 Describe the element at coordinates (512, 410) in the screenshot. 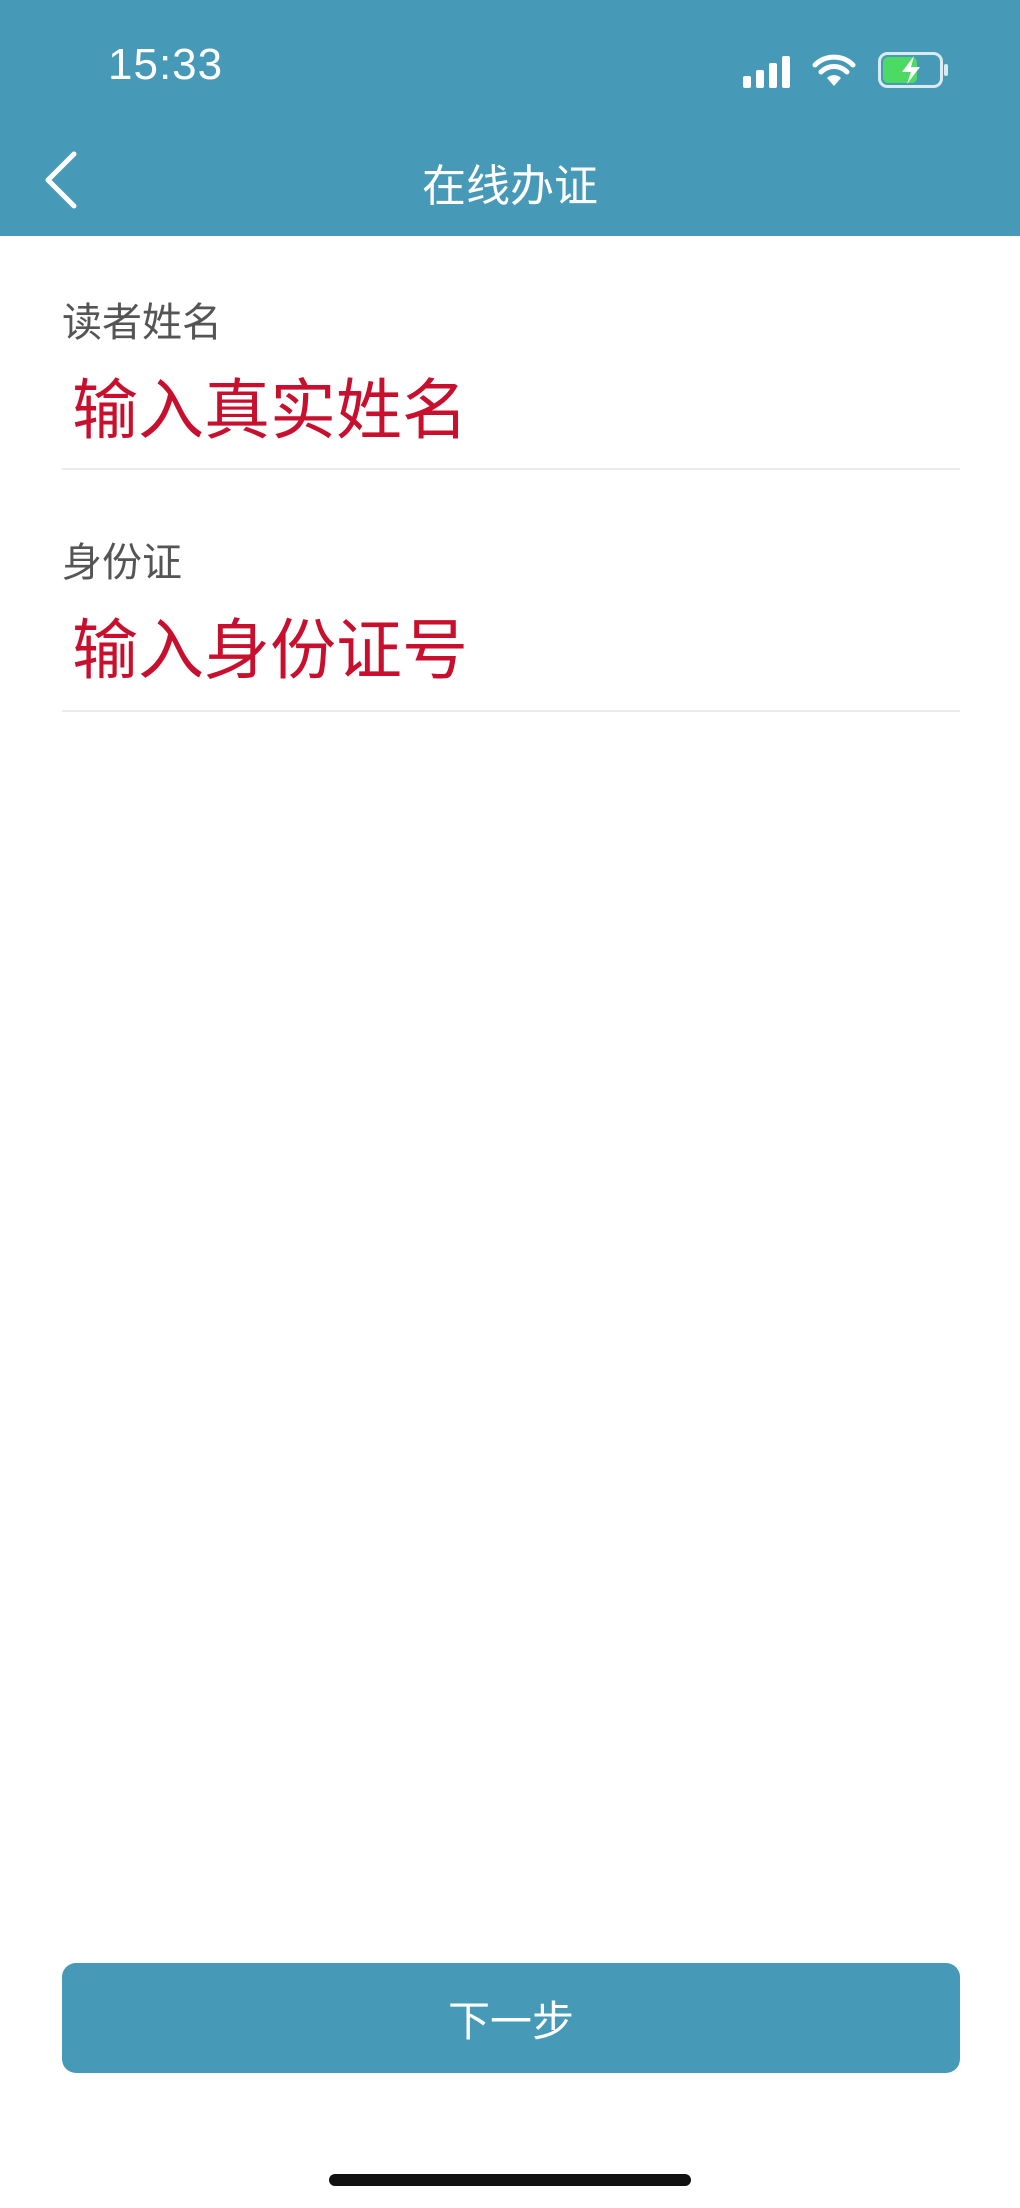

I see `reader-name-input` at that location.